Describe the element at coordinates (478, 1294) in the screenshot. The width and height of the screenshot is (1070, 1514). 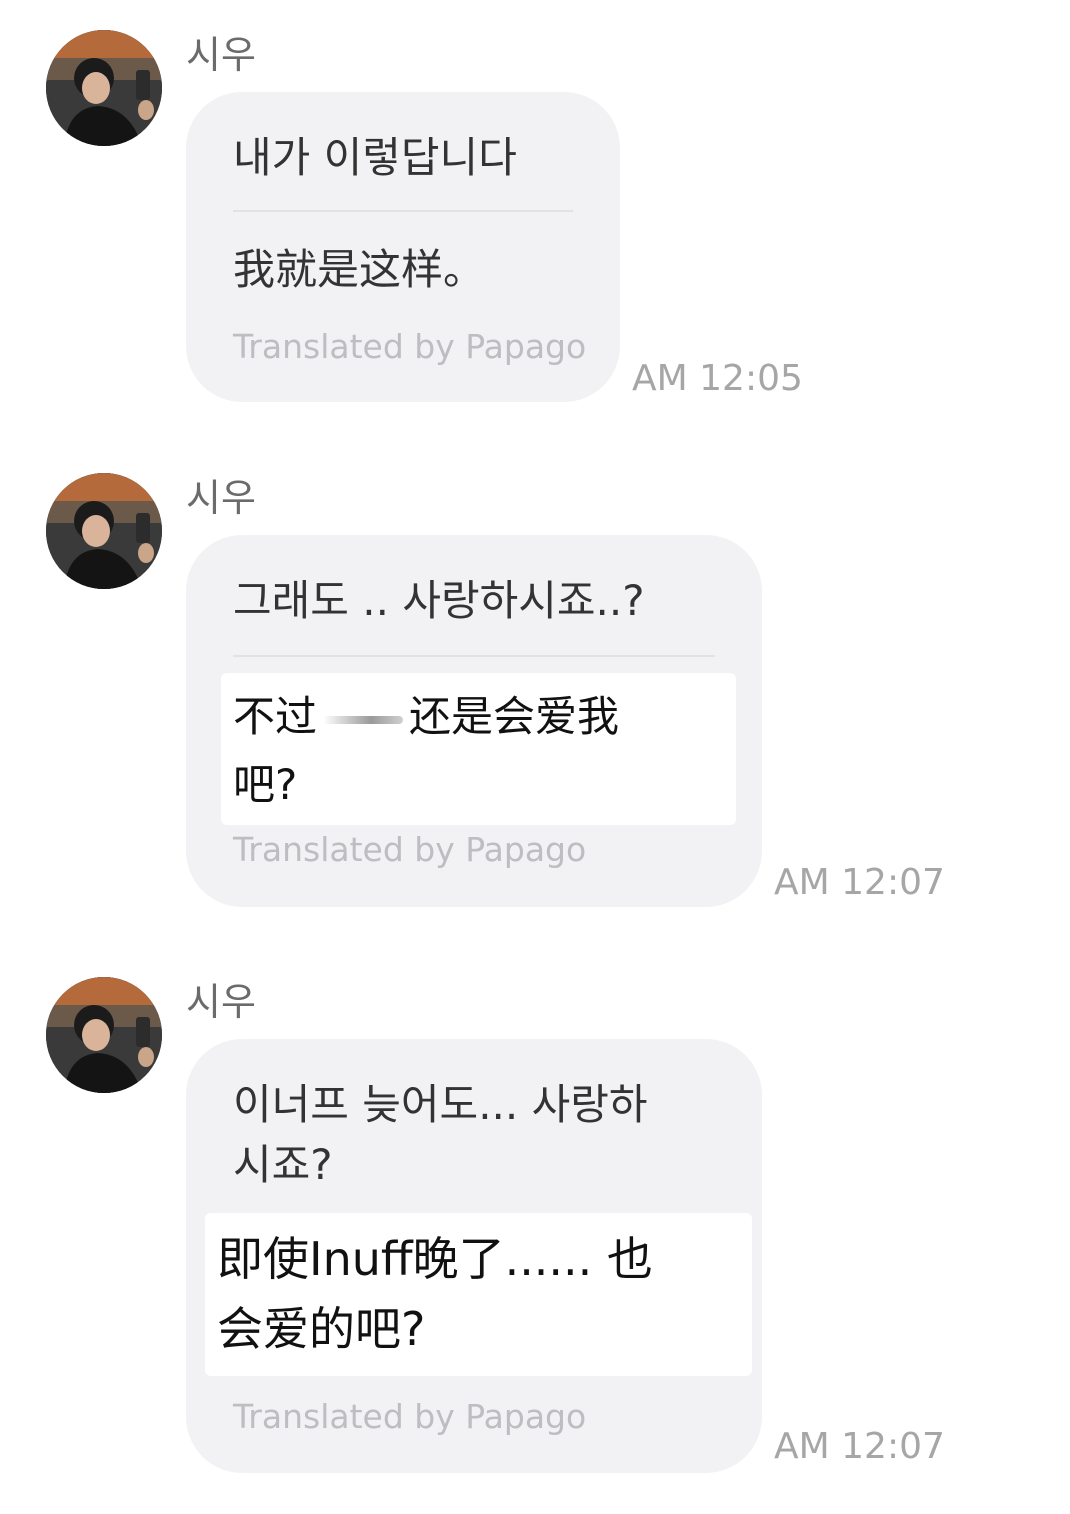
I see `translation-highlight: 即使Inuff晚了...... 也 会爱的吧?` at that location.